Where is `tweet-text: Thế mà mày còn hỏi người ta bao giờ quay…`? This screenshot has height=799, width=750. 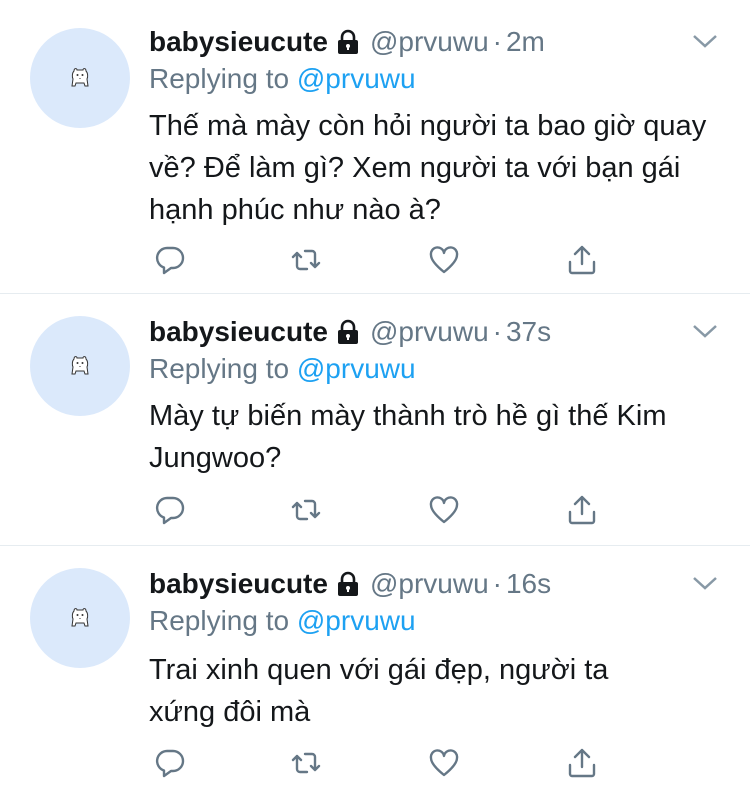
tweet-text: Thế mà mày còn hỏi người ta bao giờ quay… is located at coordinates (428, 168).